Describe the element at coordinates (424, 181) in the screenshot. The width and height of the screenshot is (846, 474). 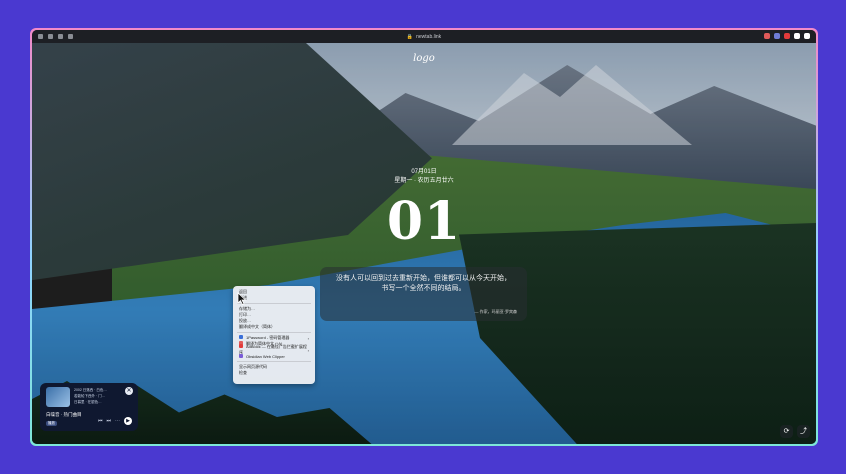
I see `weekday-text: 星期一 · 农历五月廿六` at that location.